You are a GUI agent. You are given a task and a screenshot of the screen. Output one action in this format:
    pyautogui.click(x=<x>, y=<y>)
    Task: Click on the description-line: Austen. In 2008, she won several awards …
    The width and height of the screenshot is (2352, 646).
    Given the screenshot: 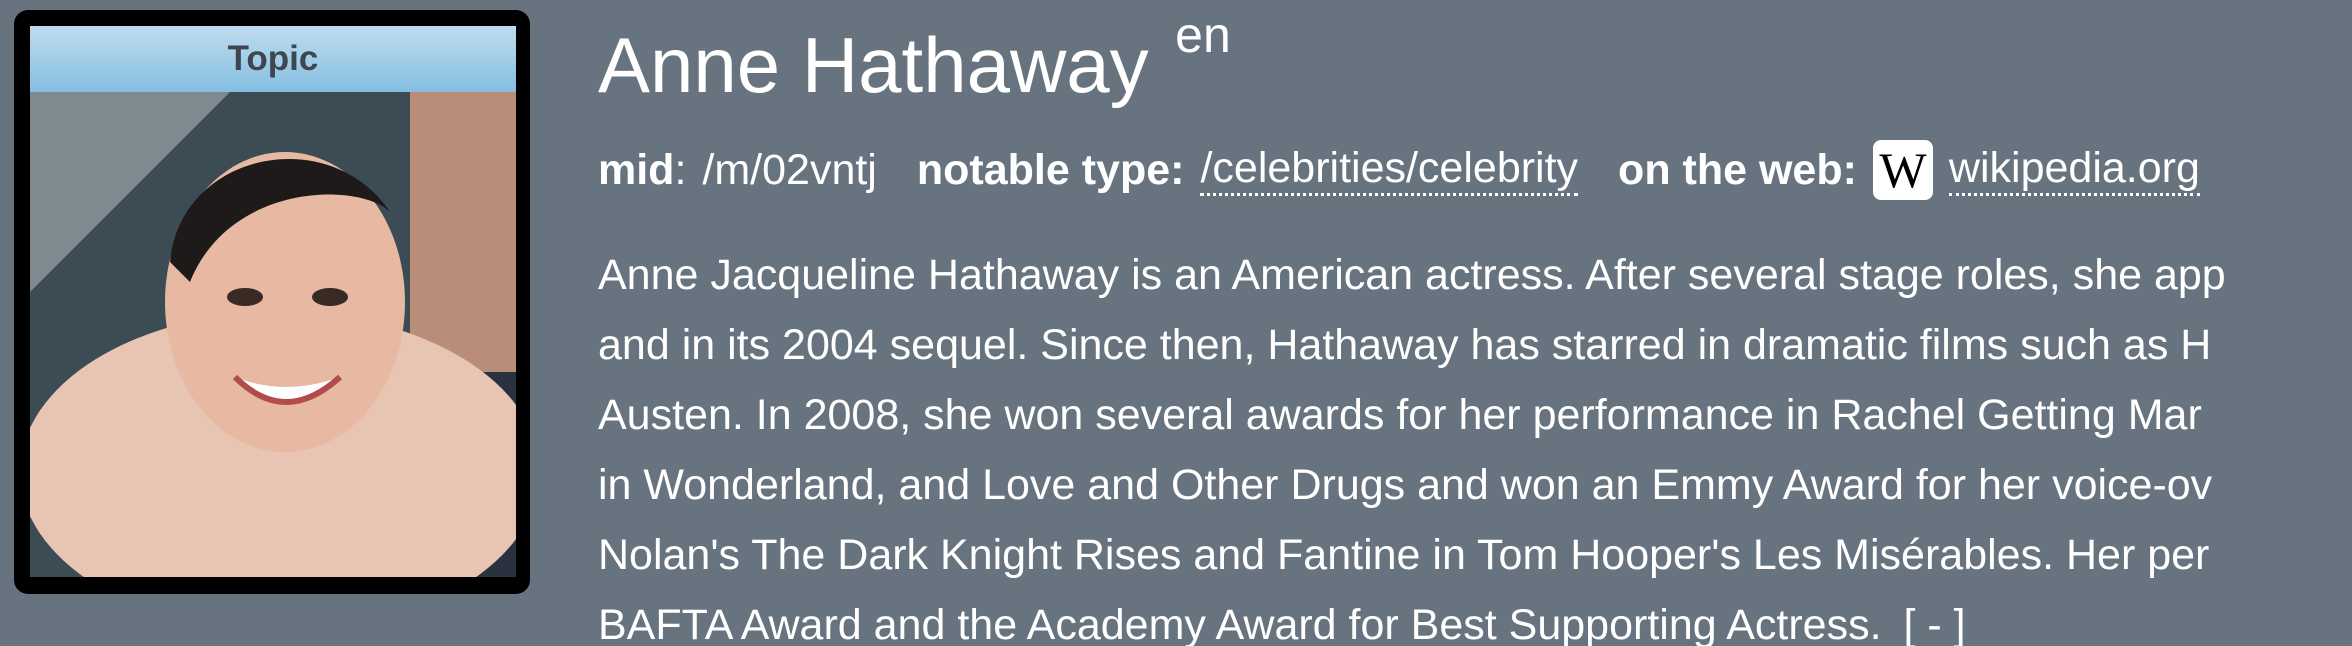 What is the action you would take?
    pyautogui.click(x=1400, y=415)
    